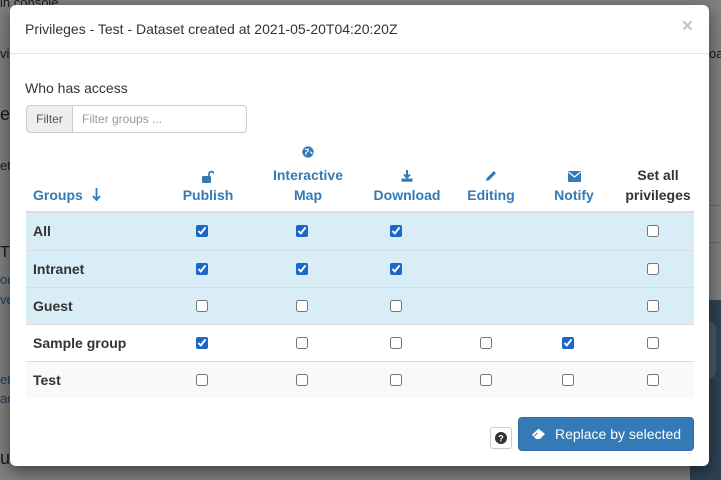 The image size is (721, 480). I want to click on download-icon, so click(407, 177).